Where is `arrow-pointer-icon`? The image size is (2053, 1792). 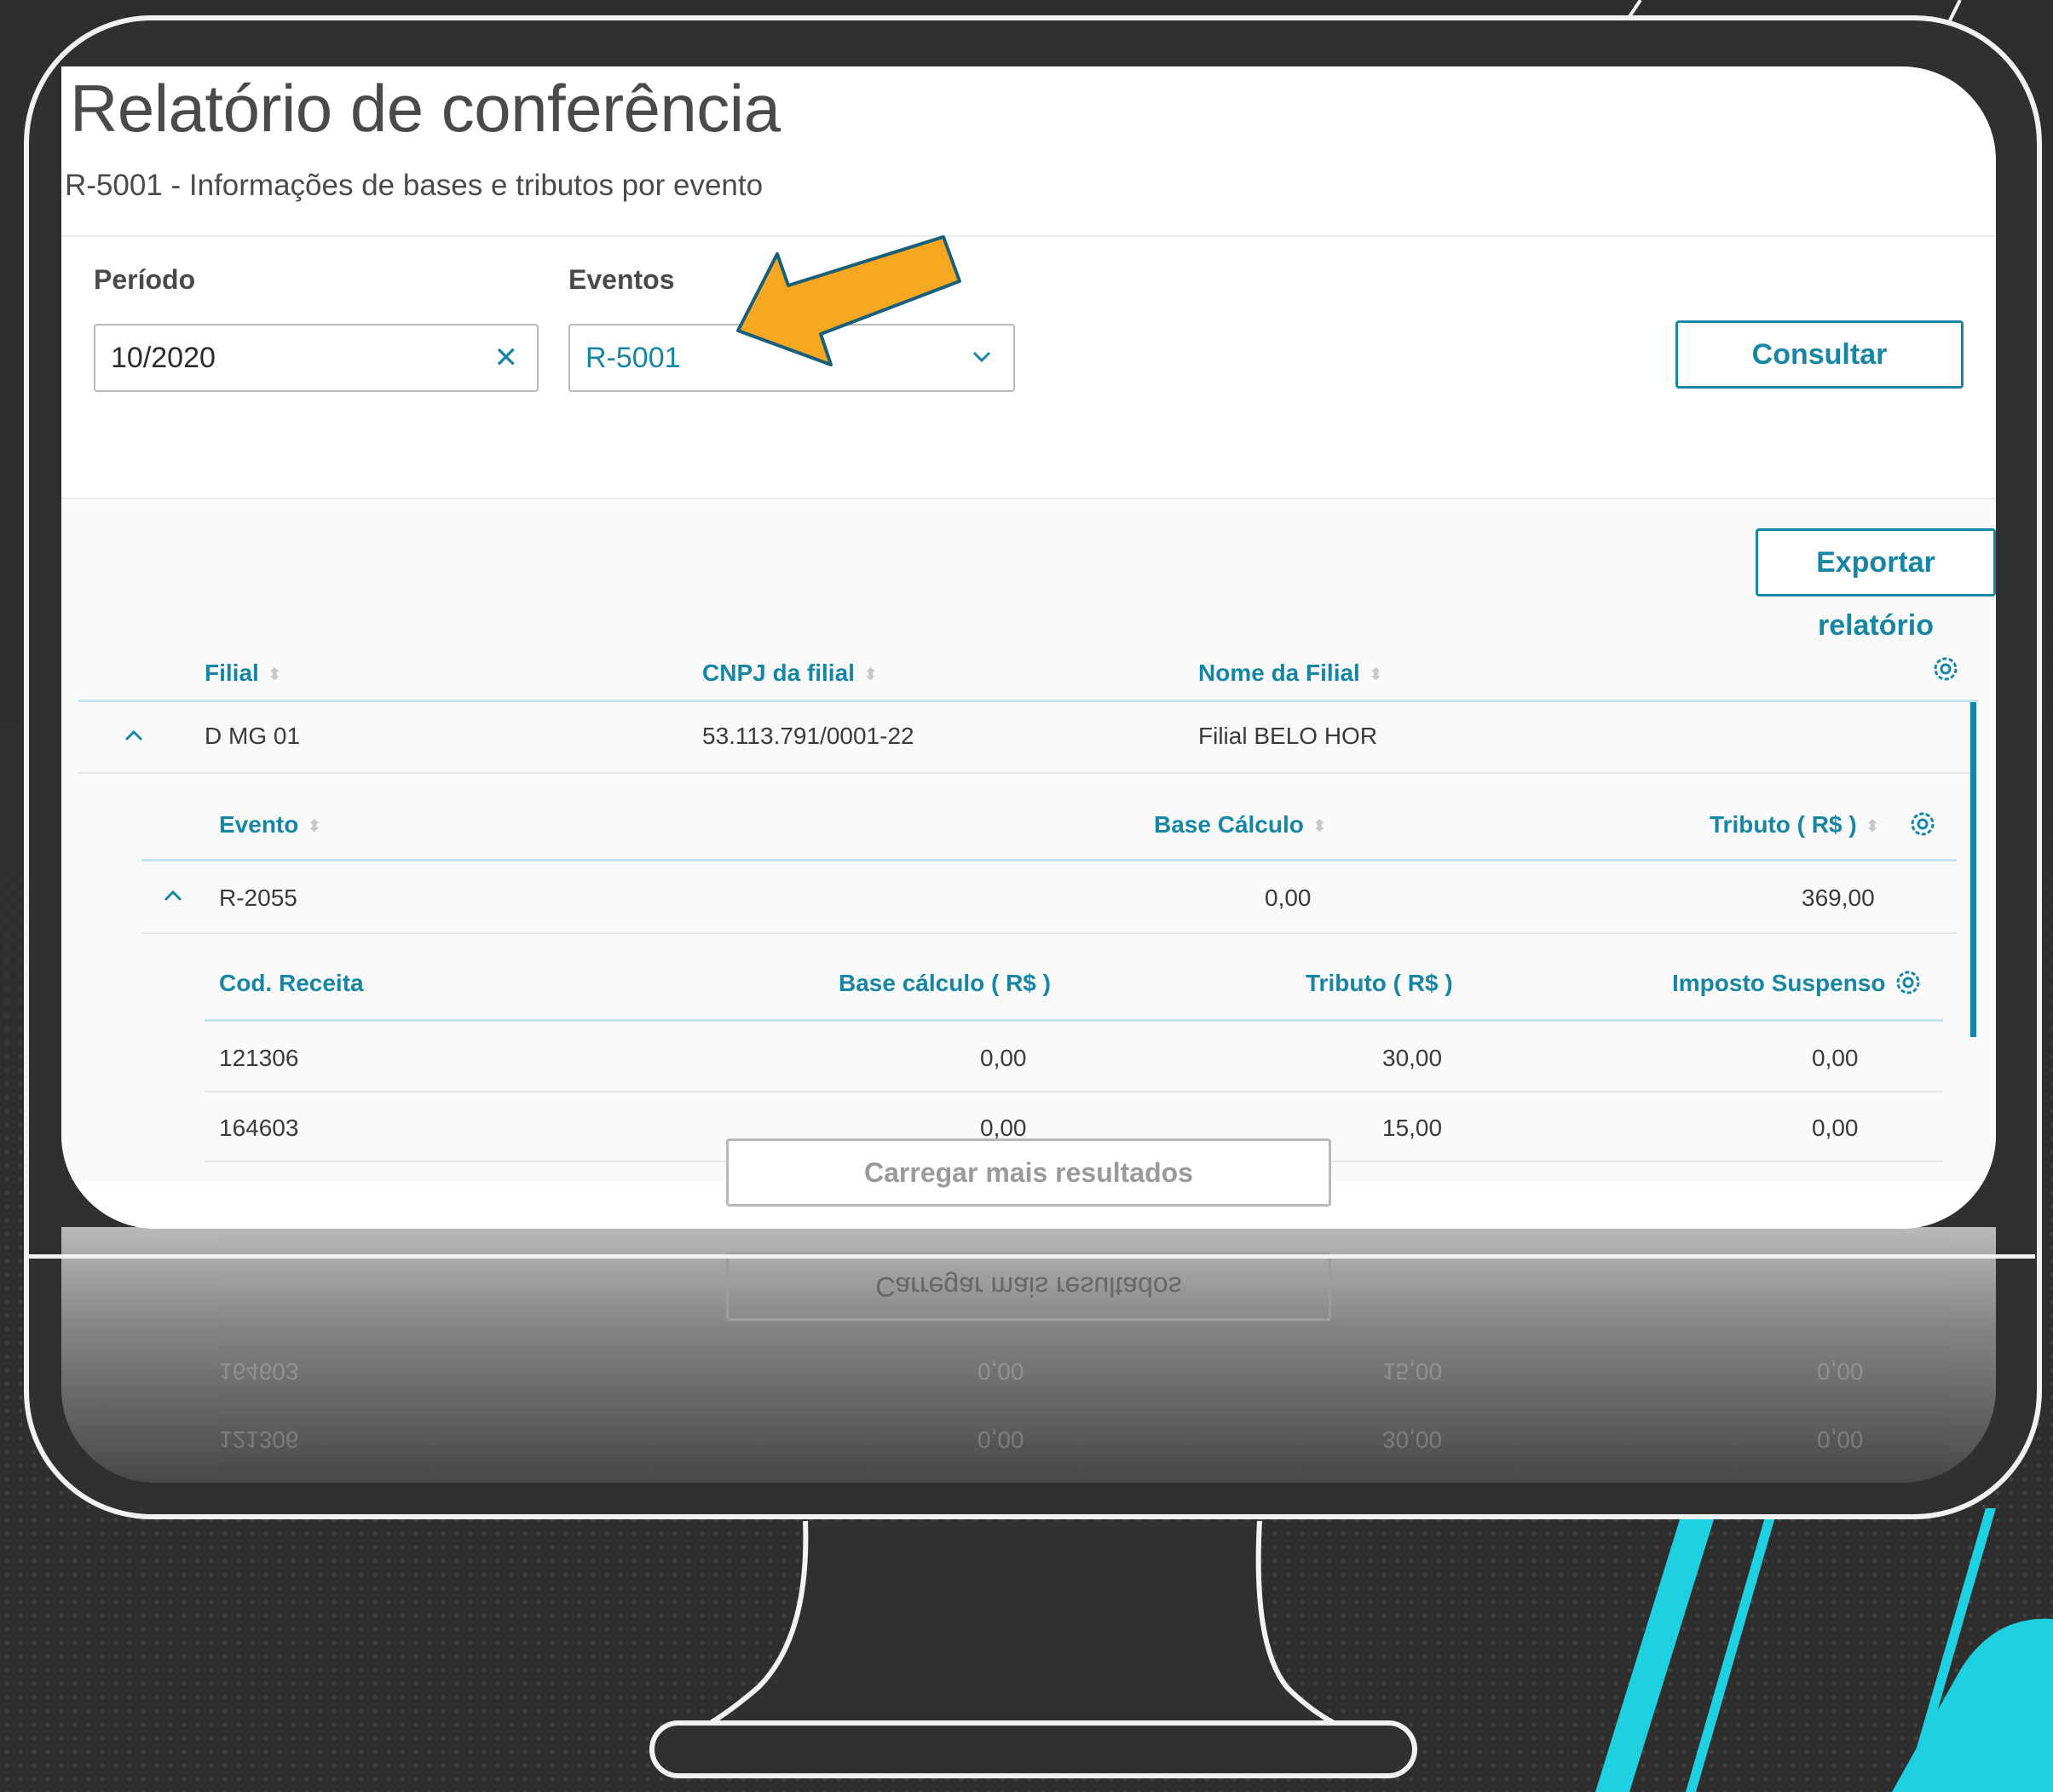 arrow-pointer-icon is located at coordinates (849, 301).